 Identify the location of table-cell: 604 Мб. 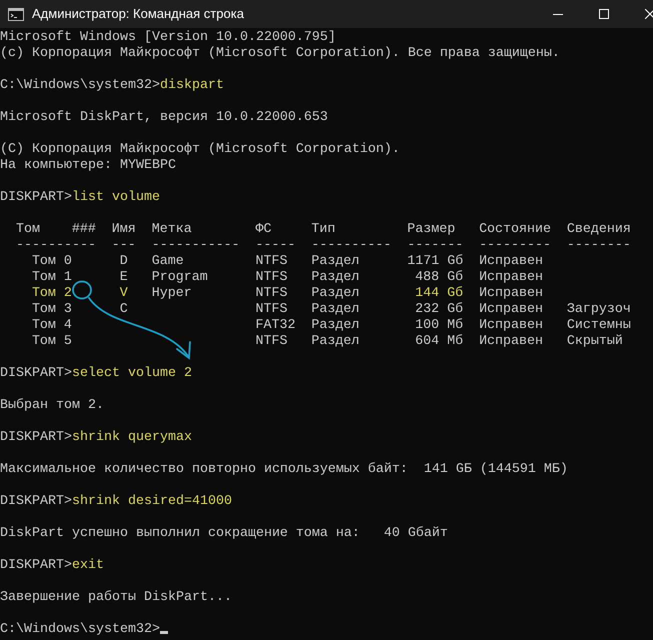
(439, 341).